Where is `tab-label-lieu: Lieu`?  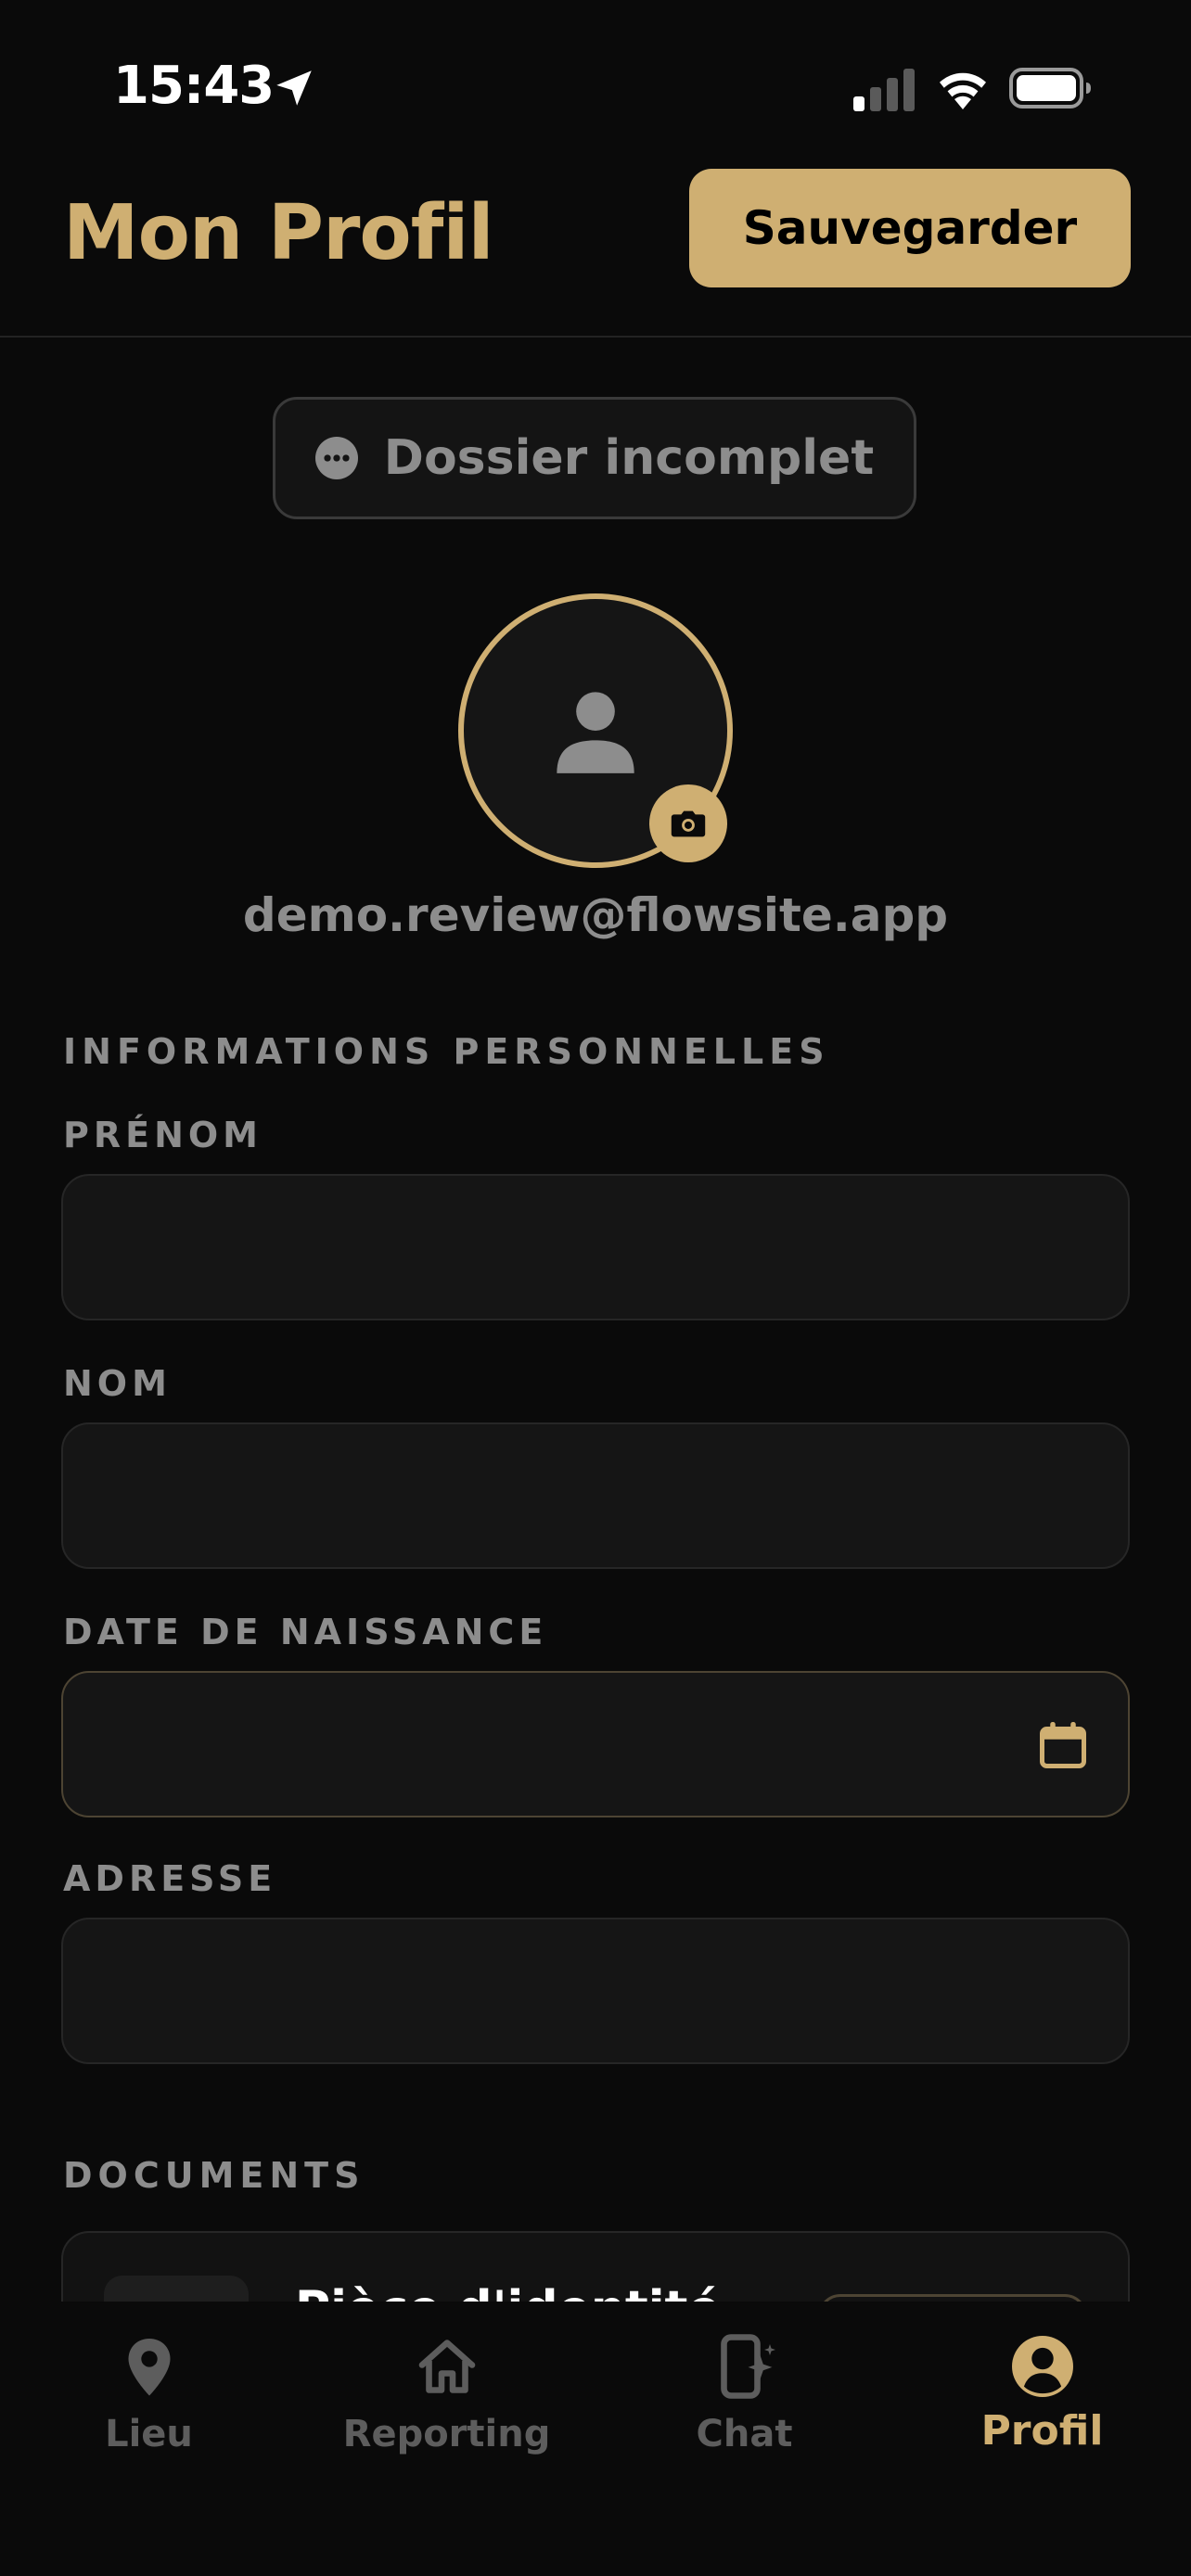
tab-label-lieu: Lieu is located at coordinates (149, 2434).